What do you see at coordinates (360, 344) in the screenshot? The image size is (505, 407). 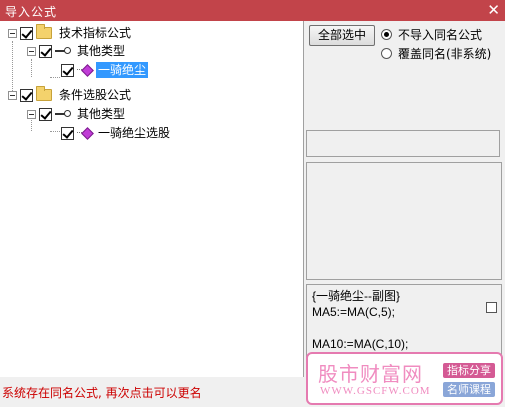 I see `formula-line: MA10:=MA(C,10);` at bounding box center [360, 344].